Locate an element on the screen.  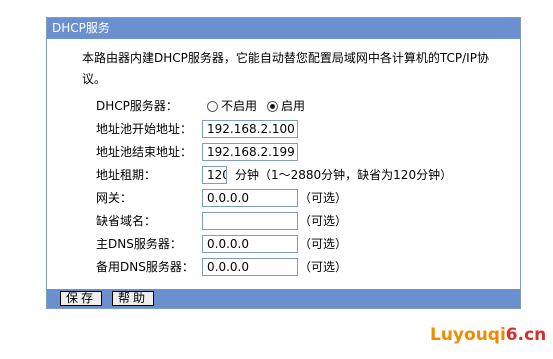
primary-dns-label: 主DNS服务器： is located at coordinates (139, 244).